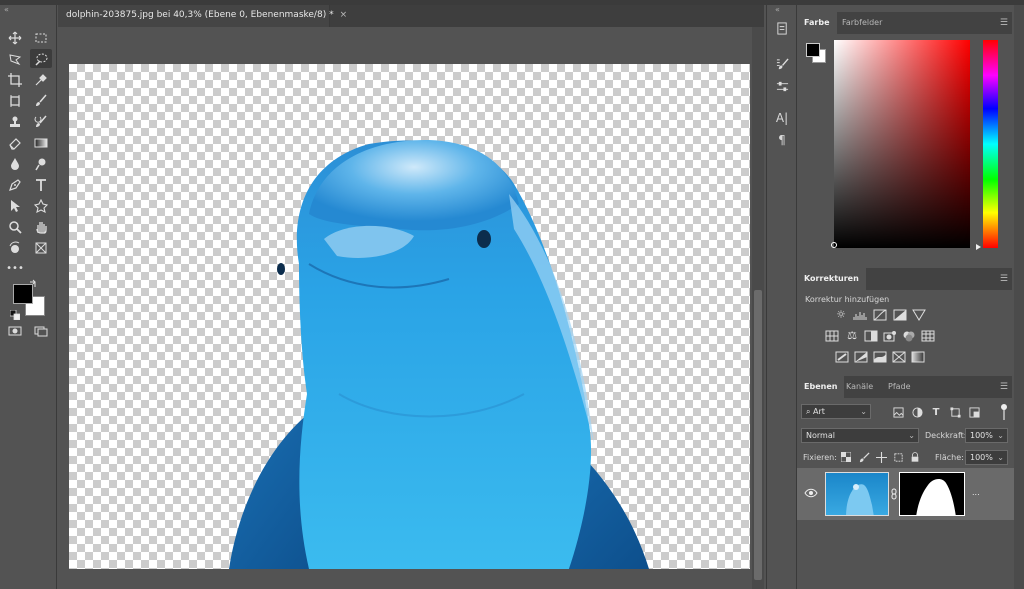  I want to click on color-lookup-icon, so click(928, 335).